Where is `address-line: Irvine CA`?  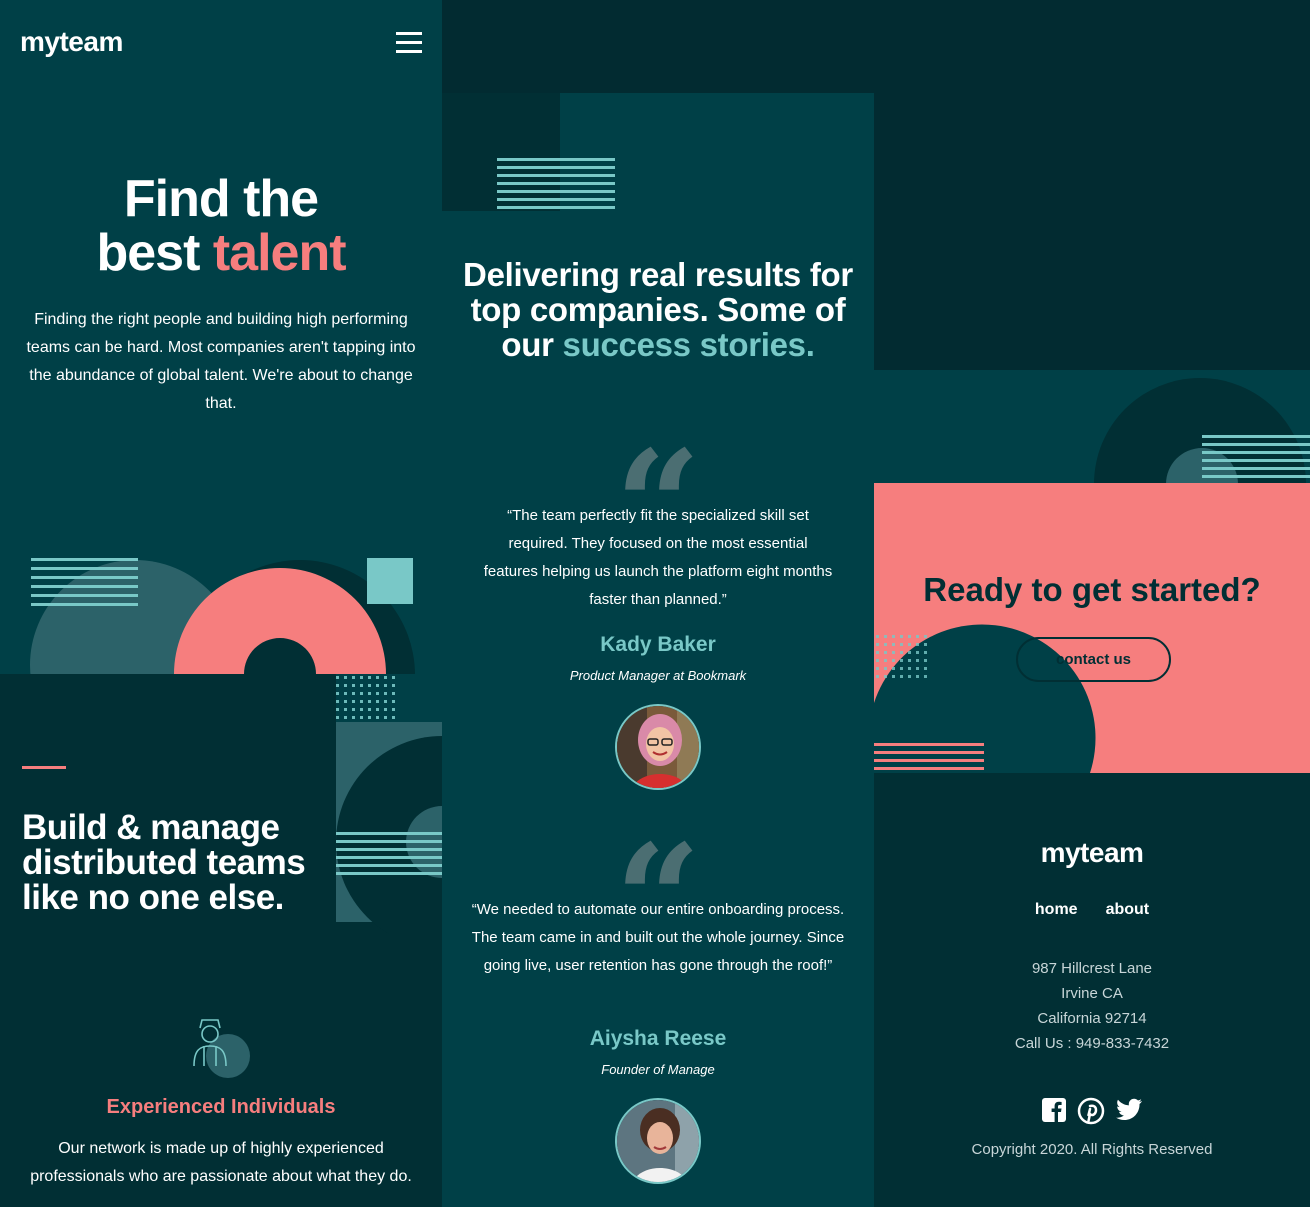 address-line: Irvine CA is located at coordinates (1092, 993).